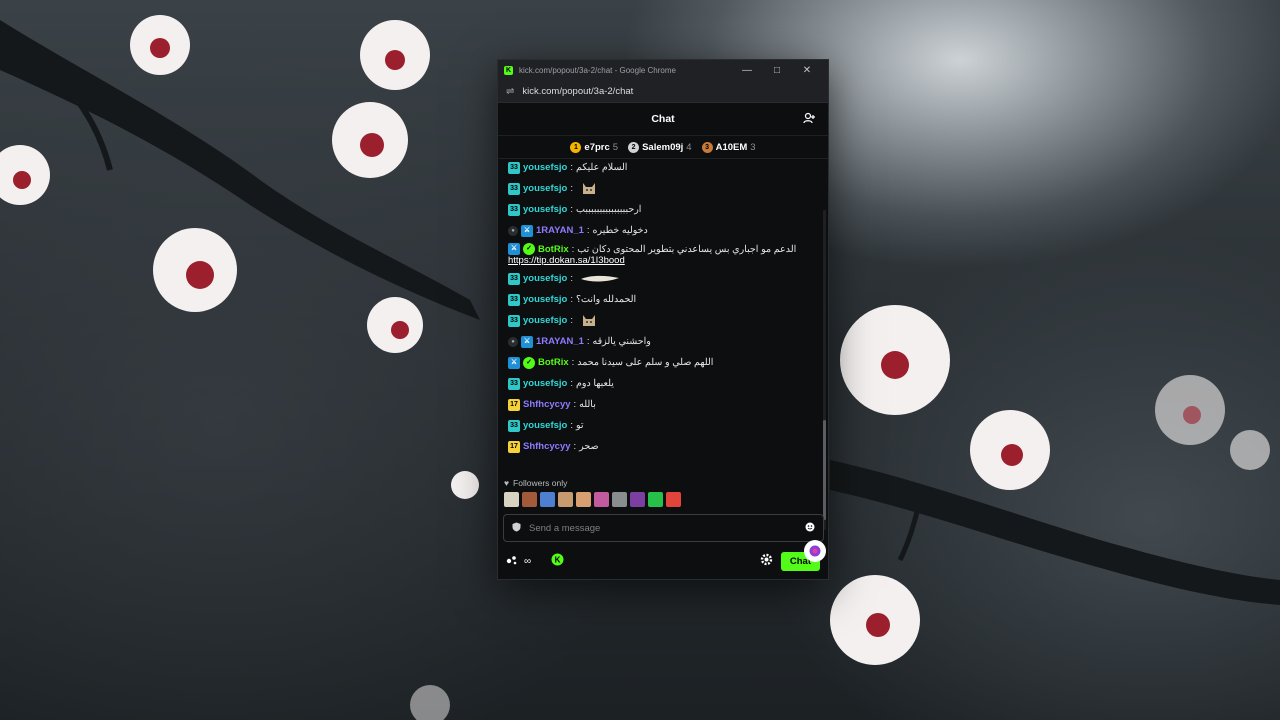 The width and height of the screenshot is (1280, 720). What do you see at coordinates (664, 260) in the screenshot?
I see `chat-message-link: https://tip.dokan.sa/1I3bood` at bounding box center [664, 260].